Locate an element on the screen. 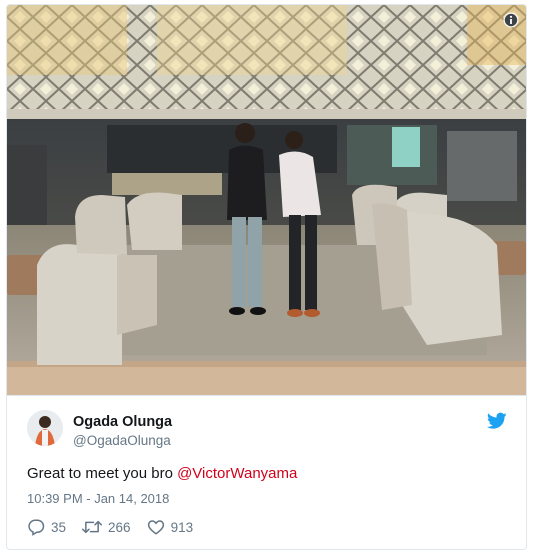 This screenshot has width=535, height=558. like-button: 913 is located at coordinates (170, 527).